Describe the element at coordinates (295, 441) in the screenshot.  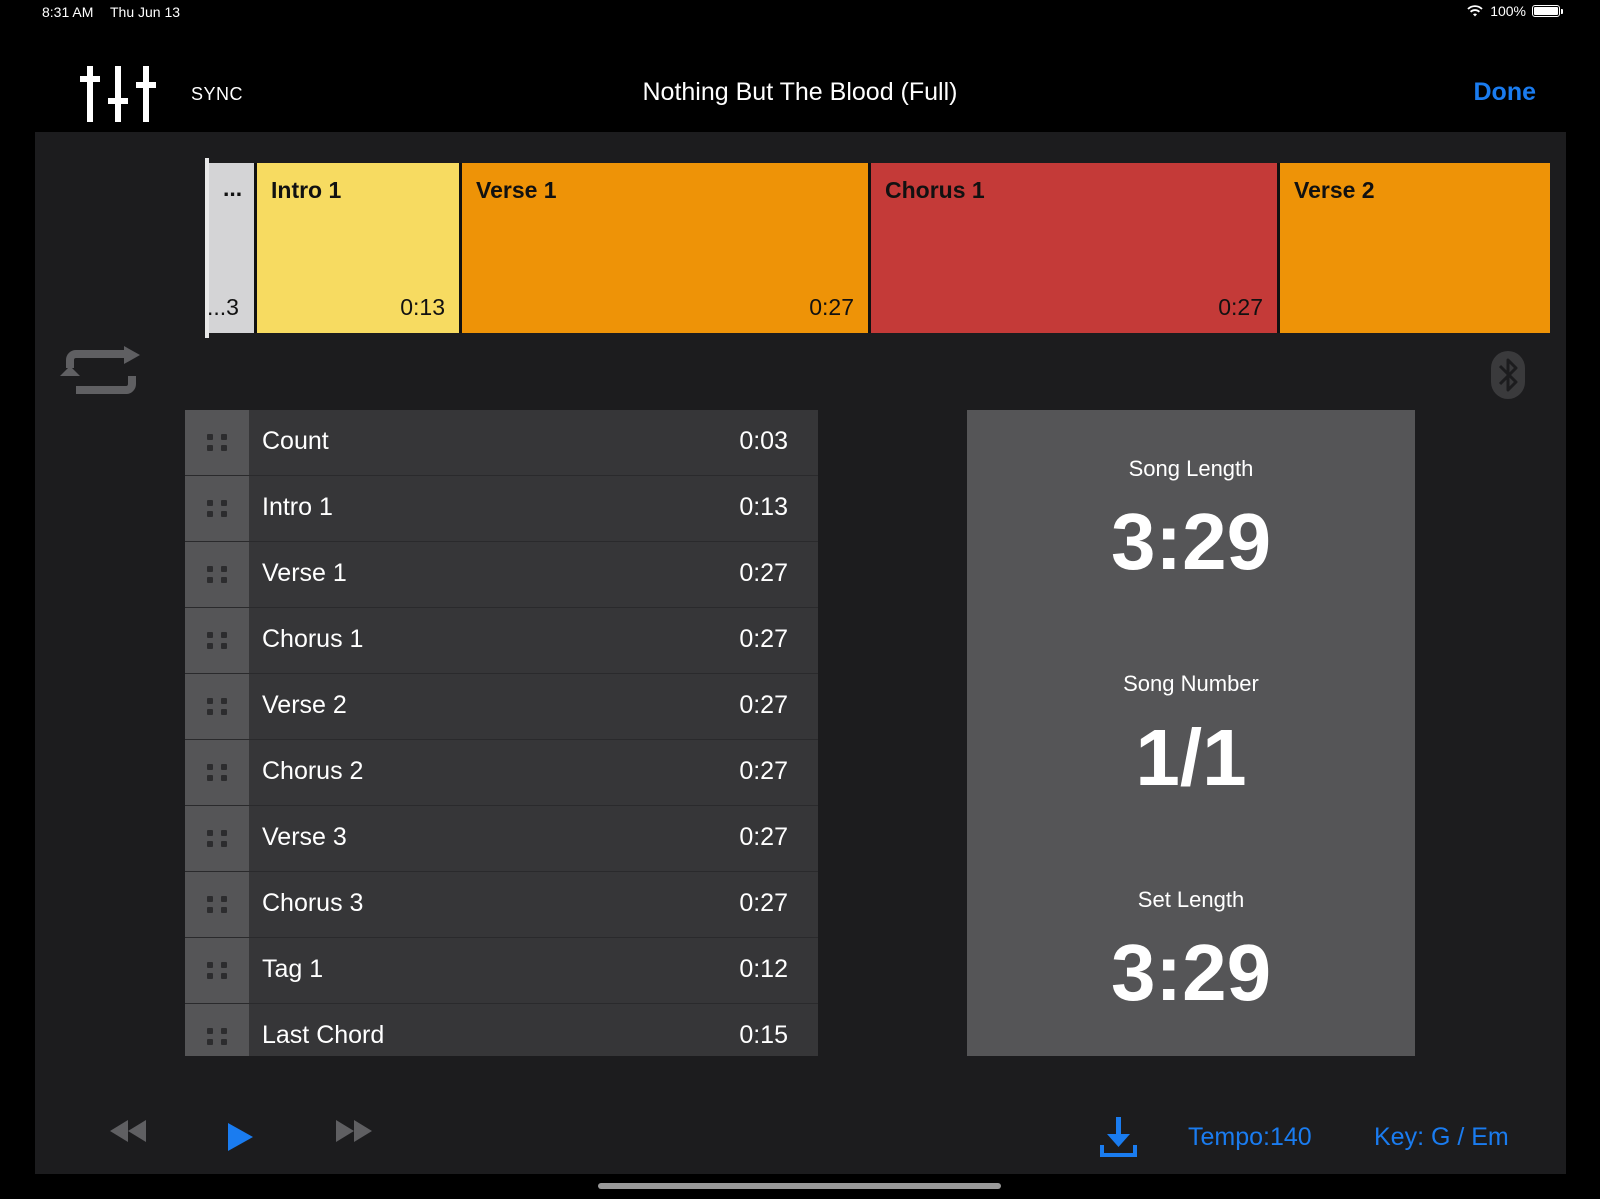
I see `section-name: Count` at that location.